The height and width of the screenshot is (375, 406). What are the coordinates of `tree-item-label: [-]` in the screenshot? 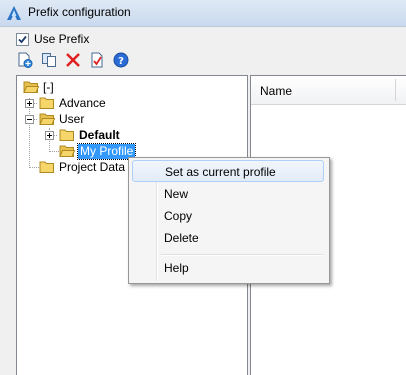 It's located at (48, 86).